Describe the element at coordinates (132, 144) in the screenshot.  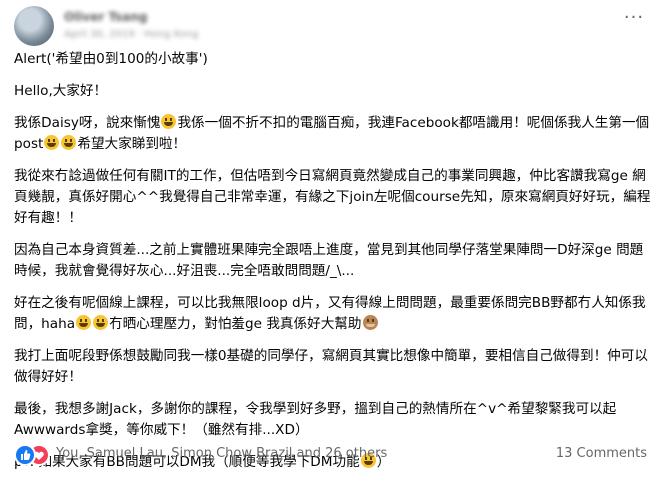
I see `post-text: 希望大家睇到啦！` at that location.